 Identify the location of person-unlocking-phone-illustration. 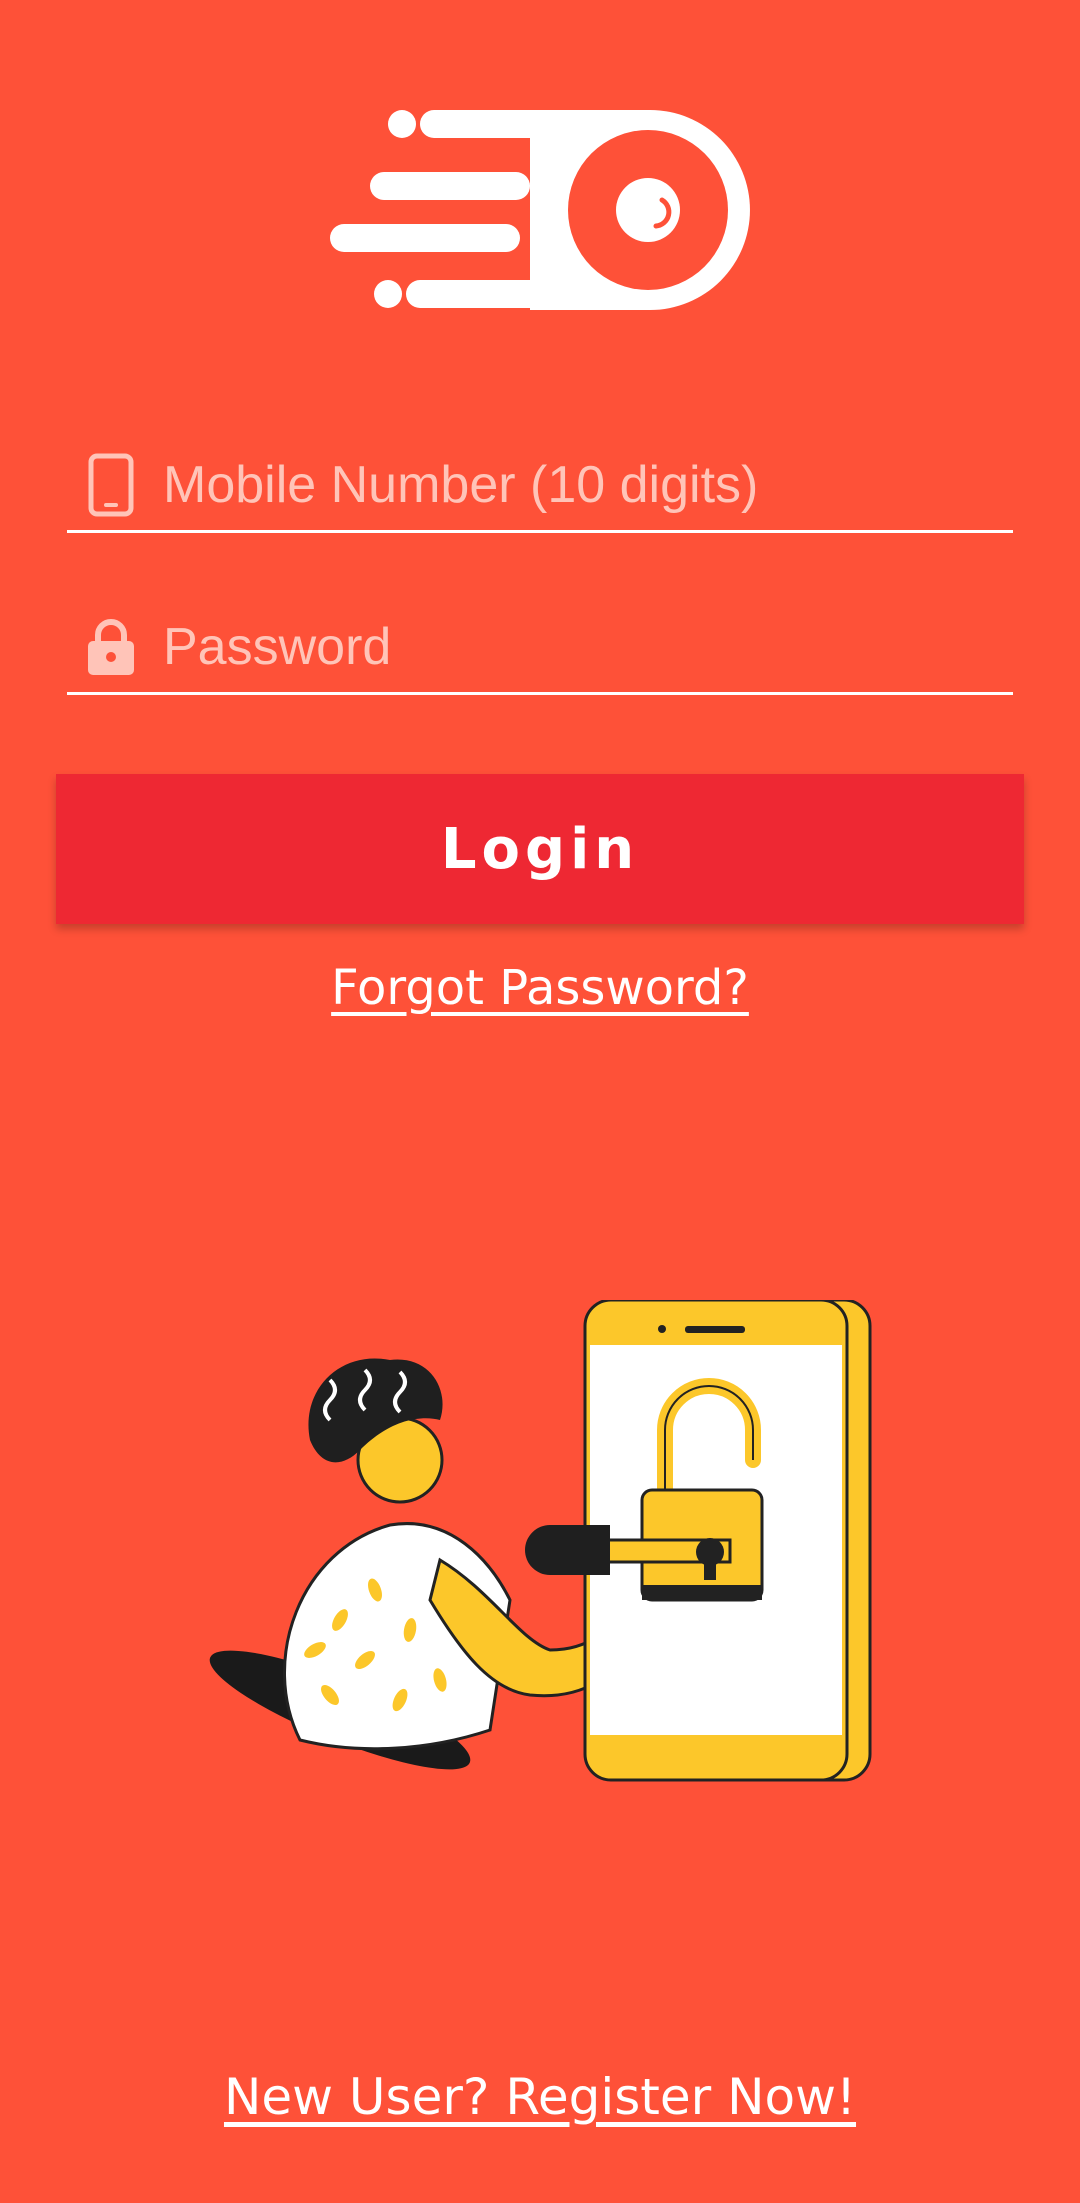
(540, 1541).